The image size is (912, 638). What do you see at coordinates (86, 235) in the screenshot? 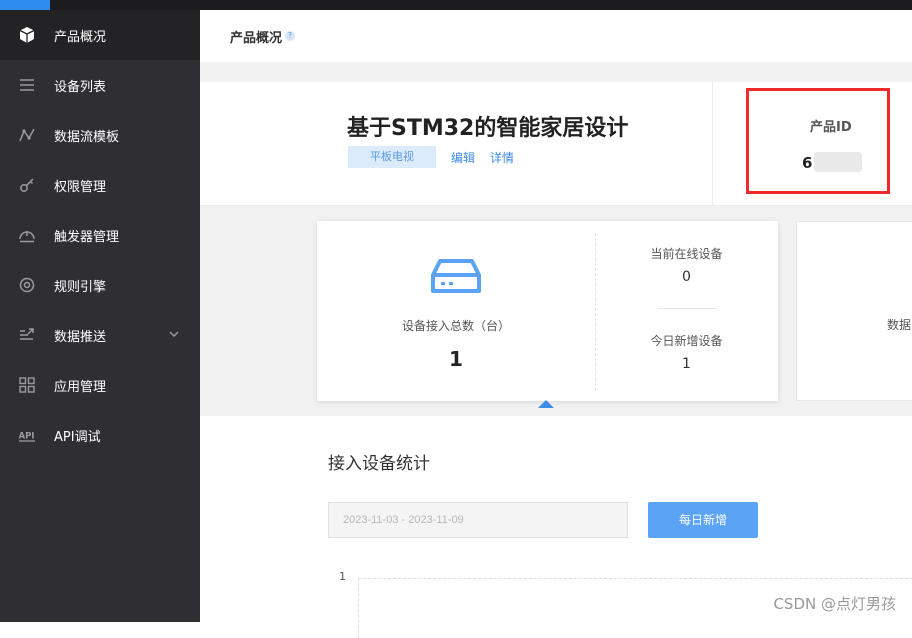
I see `sidebar-item-label: 触发器管理` at bounding box center [86, 235].